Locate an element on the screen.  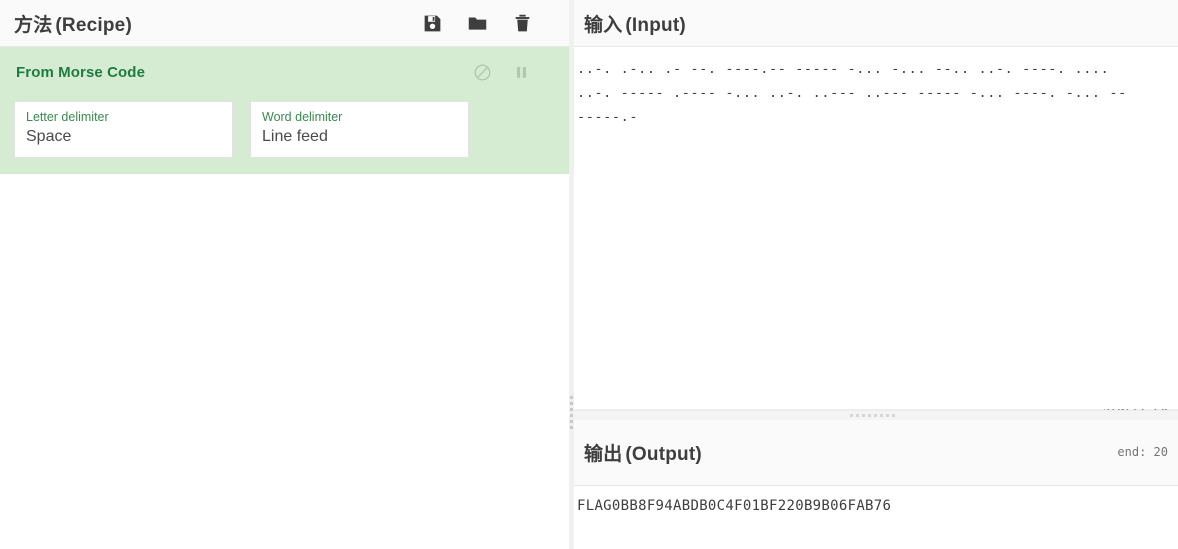
stat-end: end: 20 is located at coordinates (1132, 452).